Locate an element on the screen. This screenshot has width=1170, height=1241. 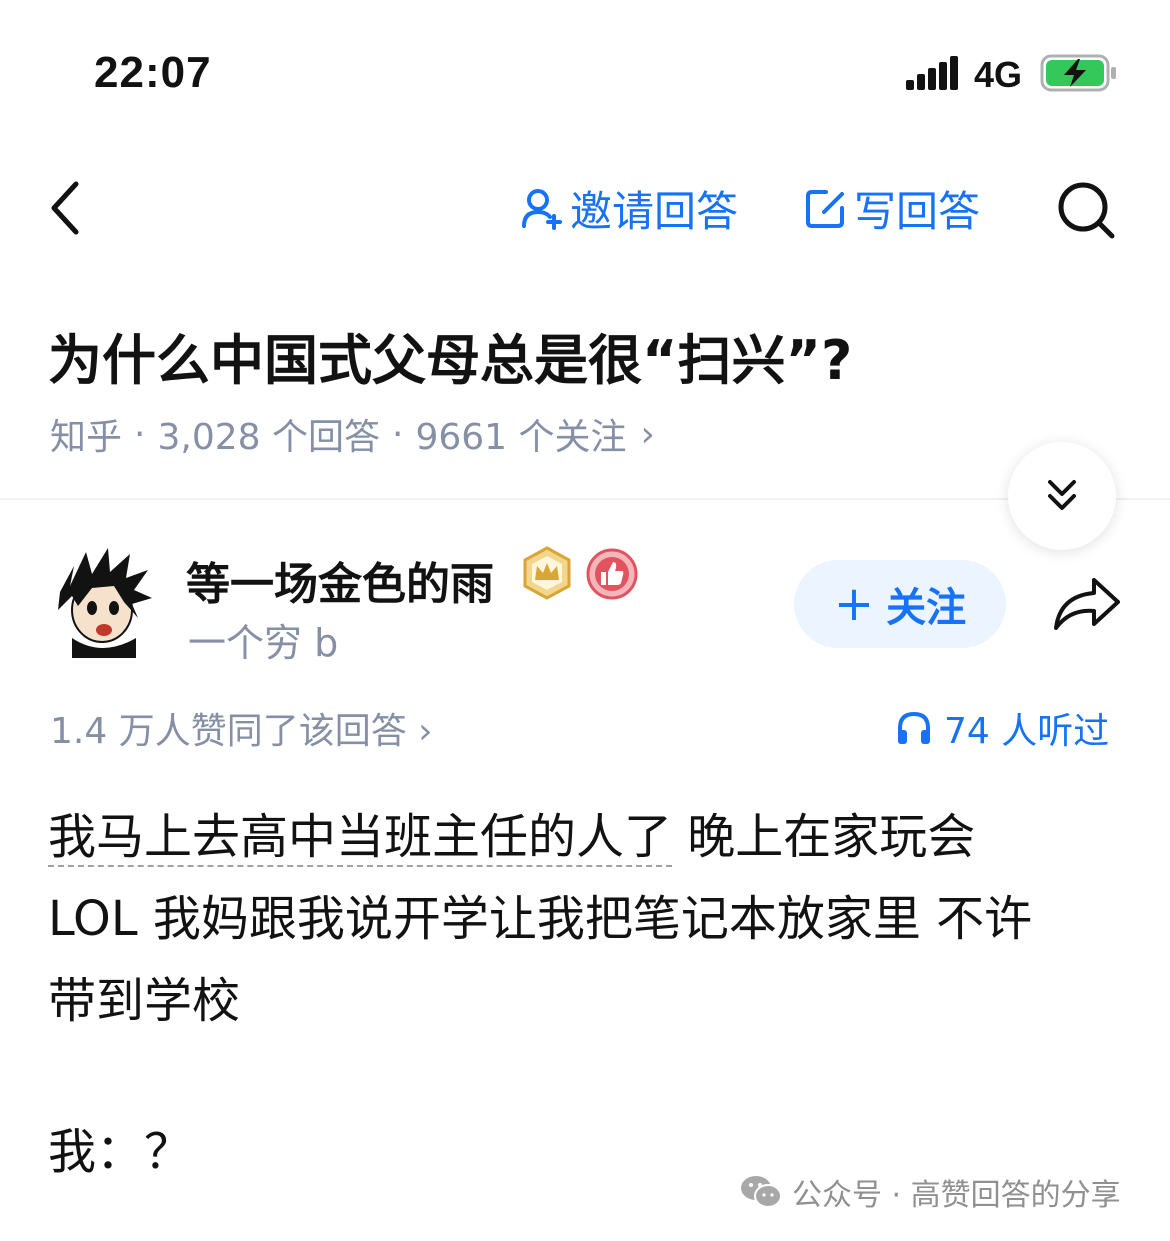
watermark-text: 公众号 · 高赞回答的分享 is located at coordinates (956, 1195).